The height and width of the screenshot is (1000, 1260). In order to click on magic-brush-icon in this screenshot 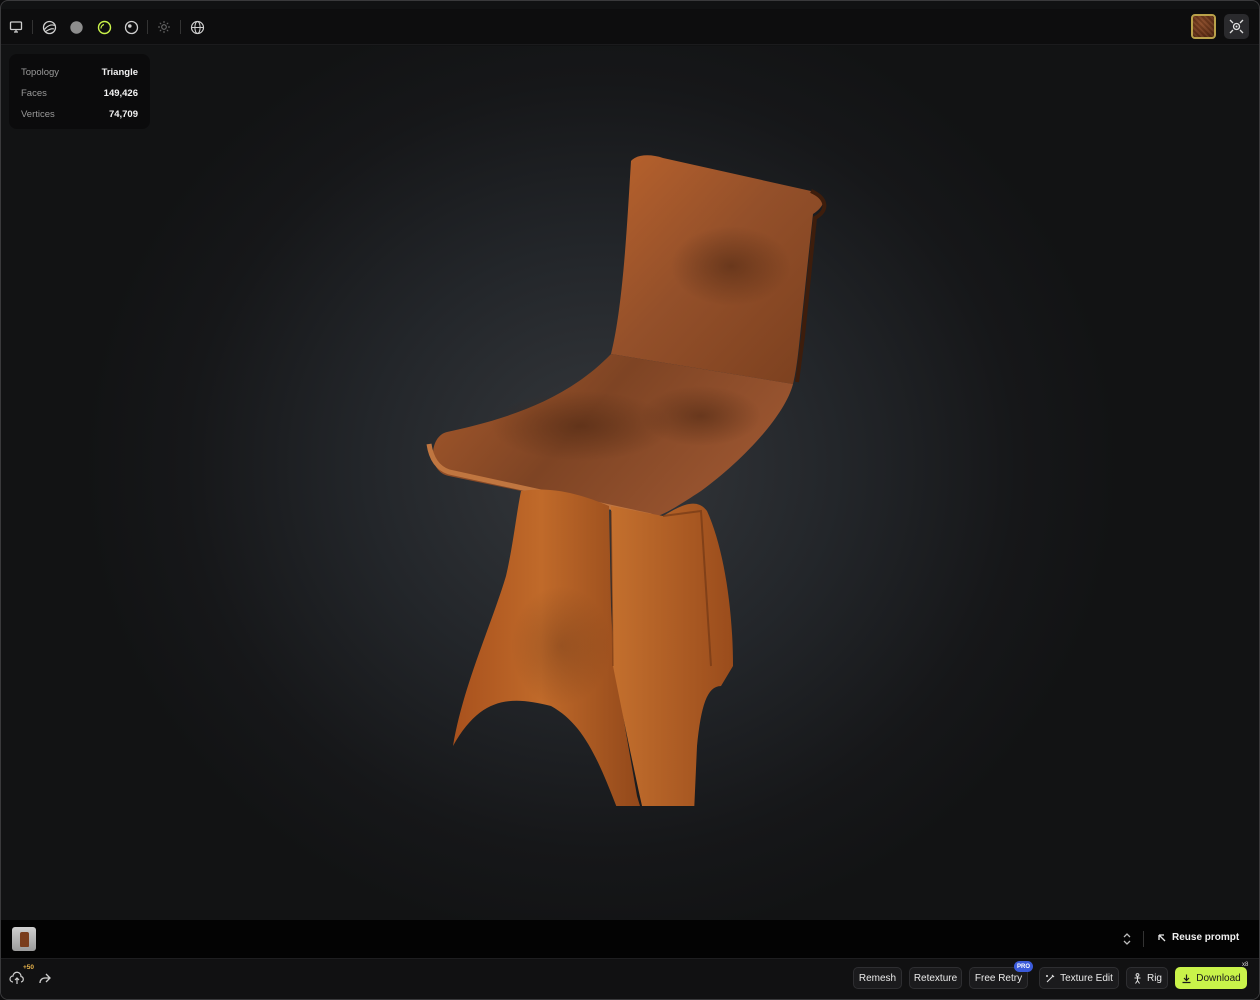, I will do `click(1050, 978)`.